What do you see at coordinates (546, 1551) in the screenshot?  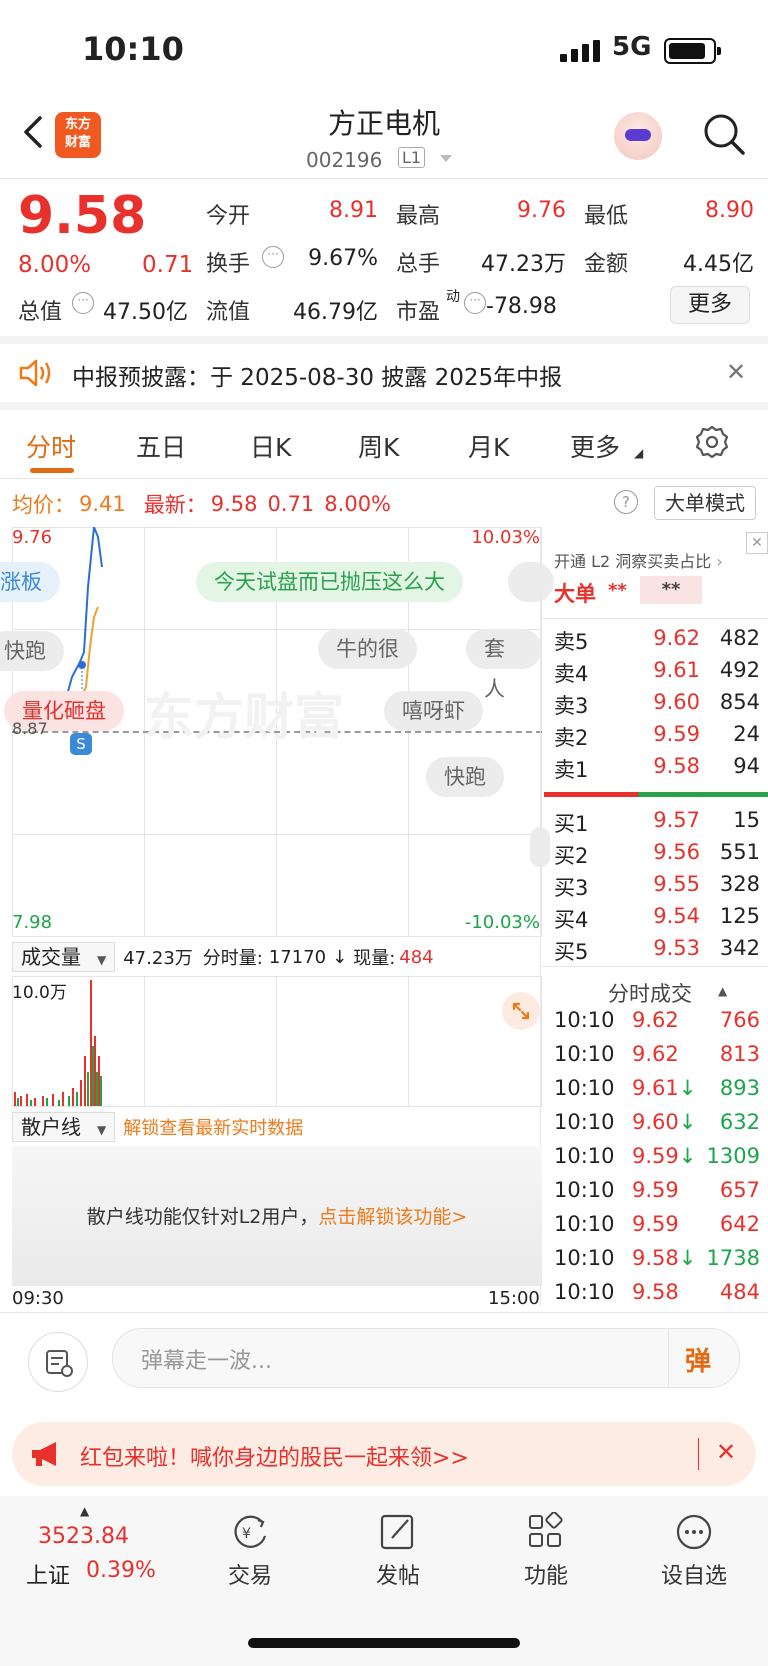 I see `nav-functions: 功能` at bounding box center [546, 1551].